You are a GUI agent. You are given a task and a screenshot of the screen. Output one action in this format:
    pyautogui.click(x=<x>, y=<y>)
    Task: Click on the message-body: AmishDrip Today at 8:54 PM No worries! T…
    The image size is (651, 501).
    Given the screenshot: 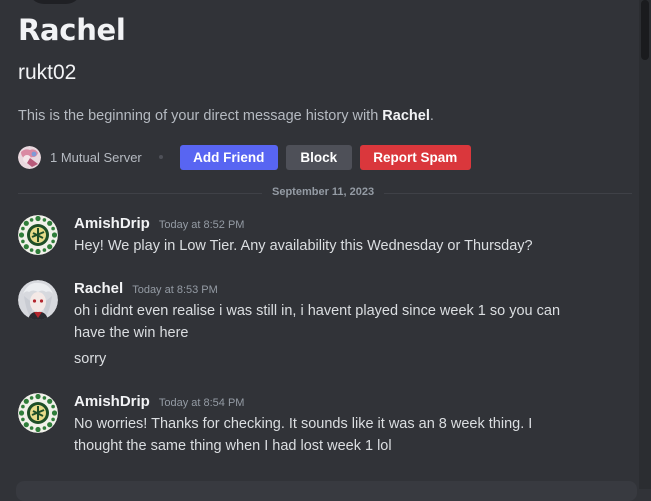 What is the action you would take?
    pyautogui.click(x=334, y=425)
    